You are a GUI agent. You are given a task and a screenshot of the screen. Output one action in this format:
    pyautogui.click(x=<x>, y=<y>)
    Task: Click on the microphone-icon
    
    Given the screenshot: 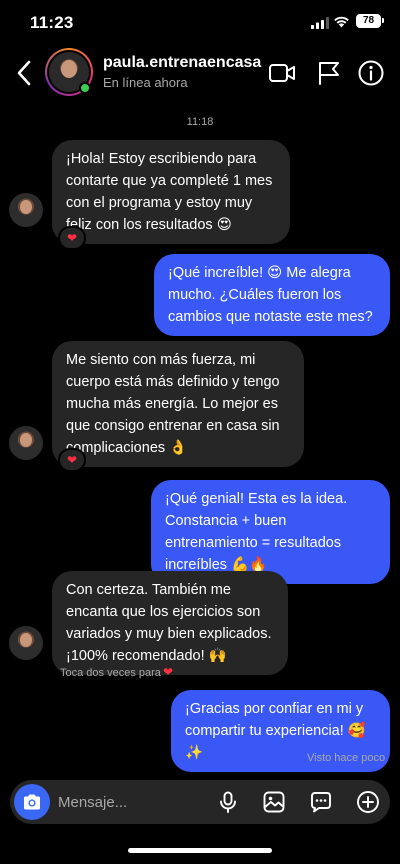 What is the action you would take?
    pyautogui.click(x=228, y=802)
    